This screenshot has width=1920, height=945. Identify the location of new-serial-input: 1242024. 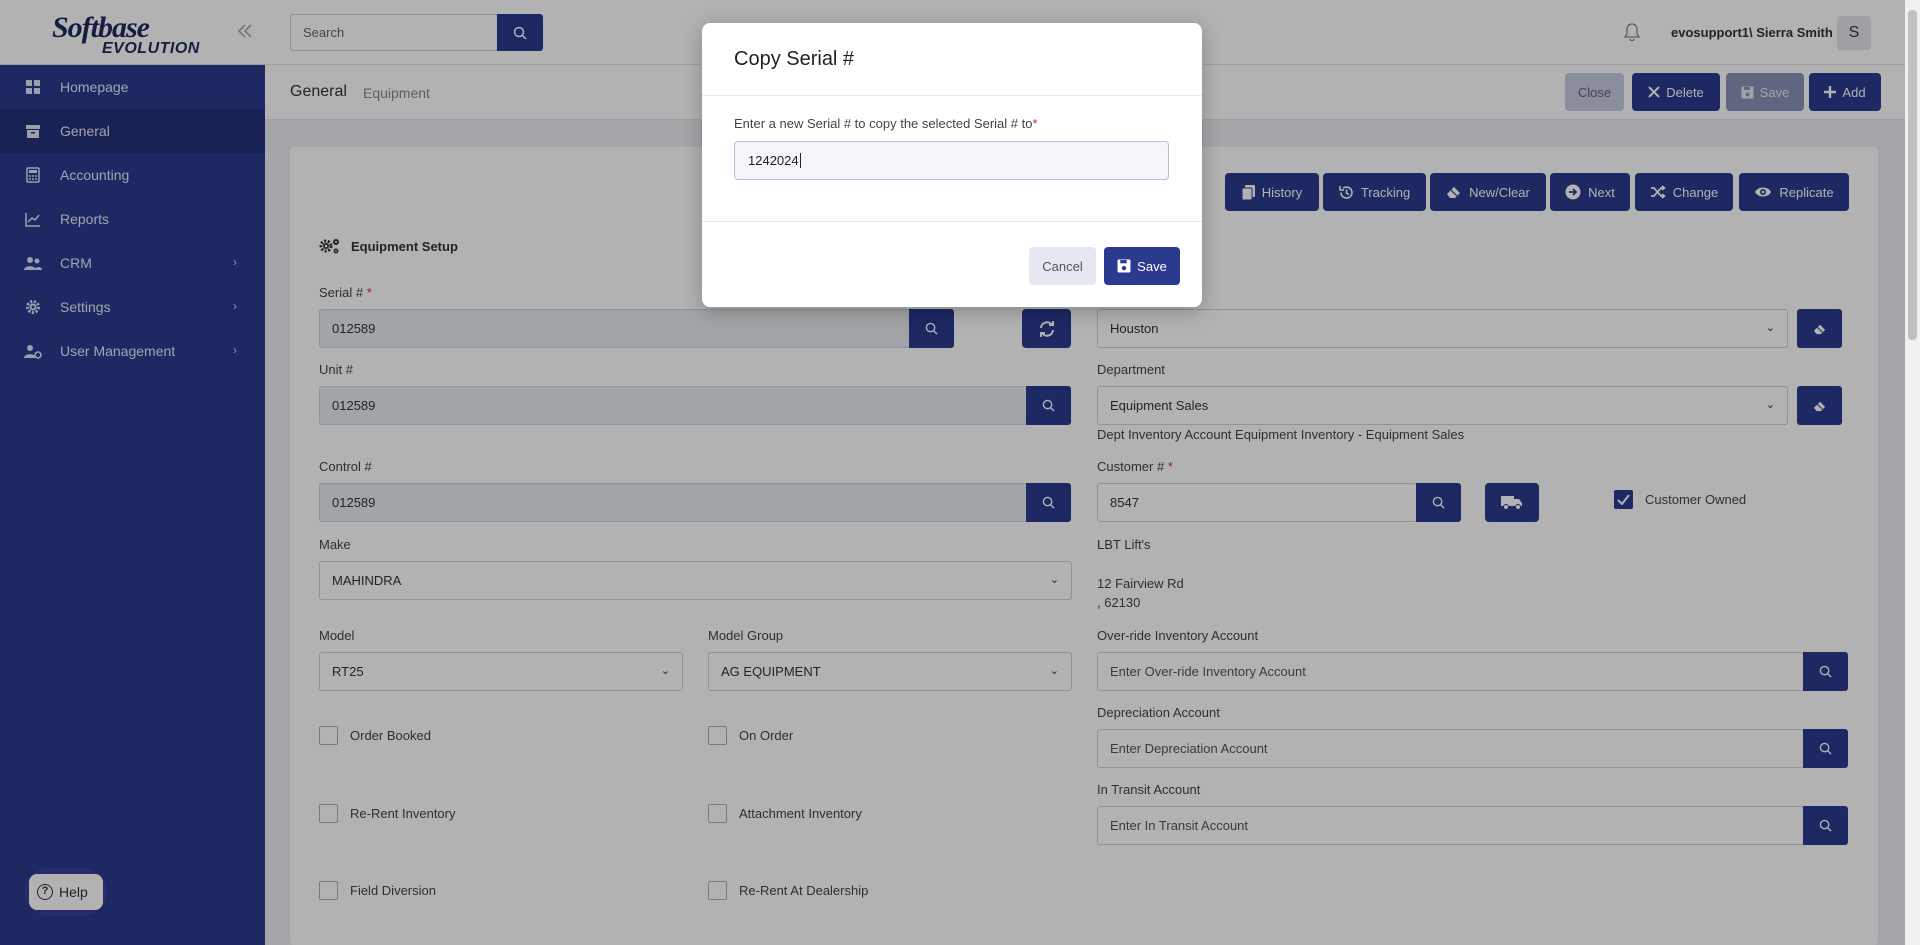
(951, 160).